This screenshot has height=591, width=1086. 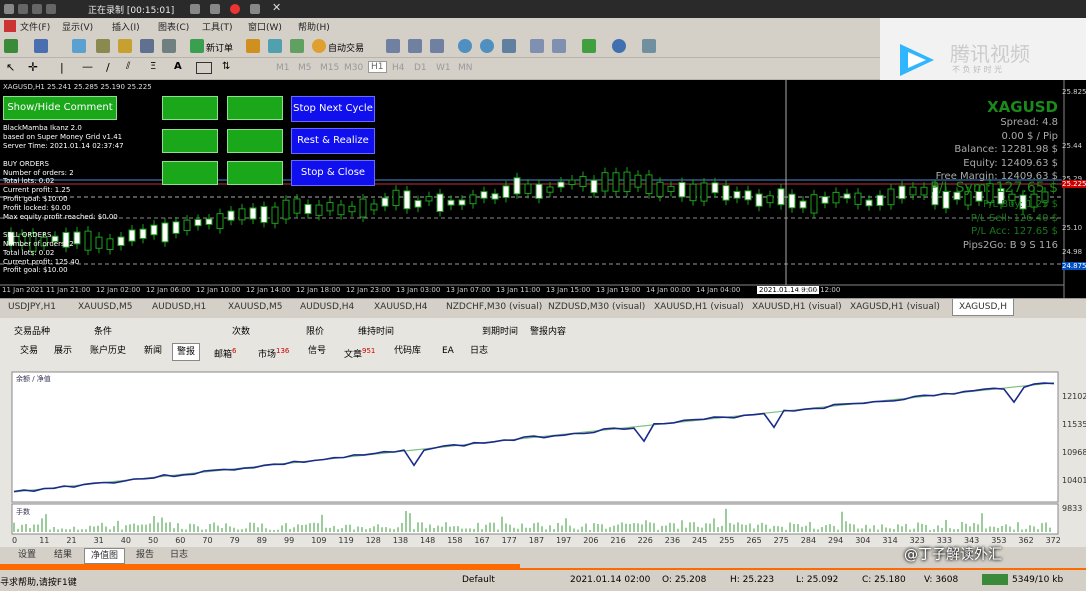 I want to click on periods-icon, so click(x=619, y=46).